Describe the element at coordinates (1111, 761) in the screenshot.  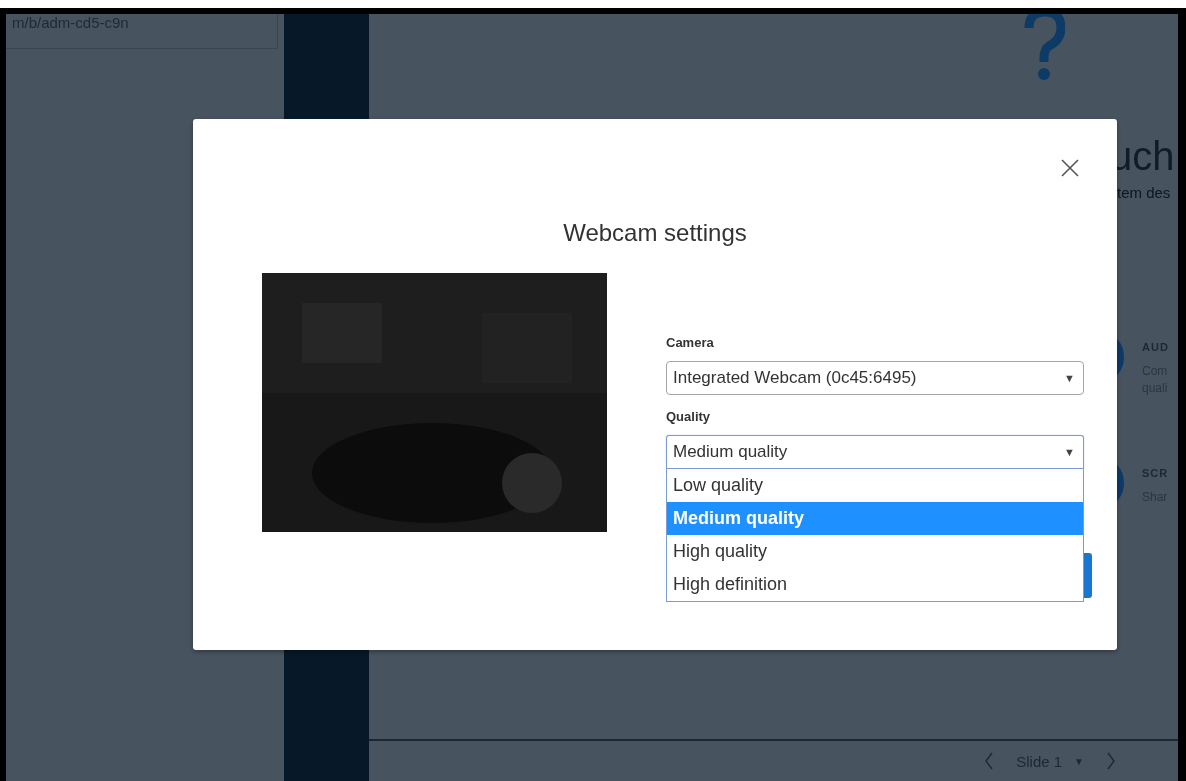
I see `next-icon` at that location.